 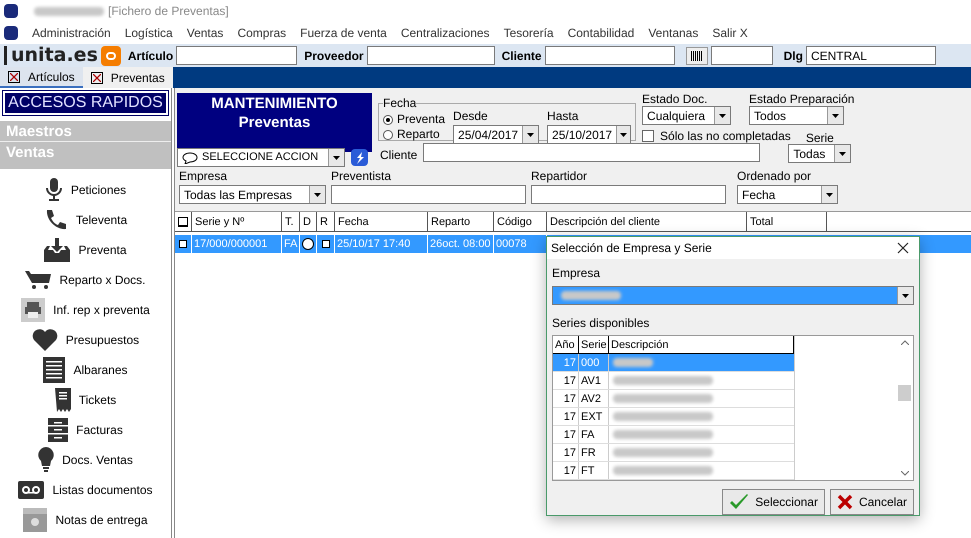 What do you see at coordinates (85, 310) in the screenshot?
I see `sidebar-item: Inf. rep x preventa` at bounding box center [85, 310].